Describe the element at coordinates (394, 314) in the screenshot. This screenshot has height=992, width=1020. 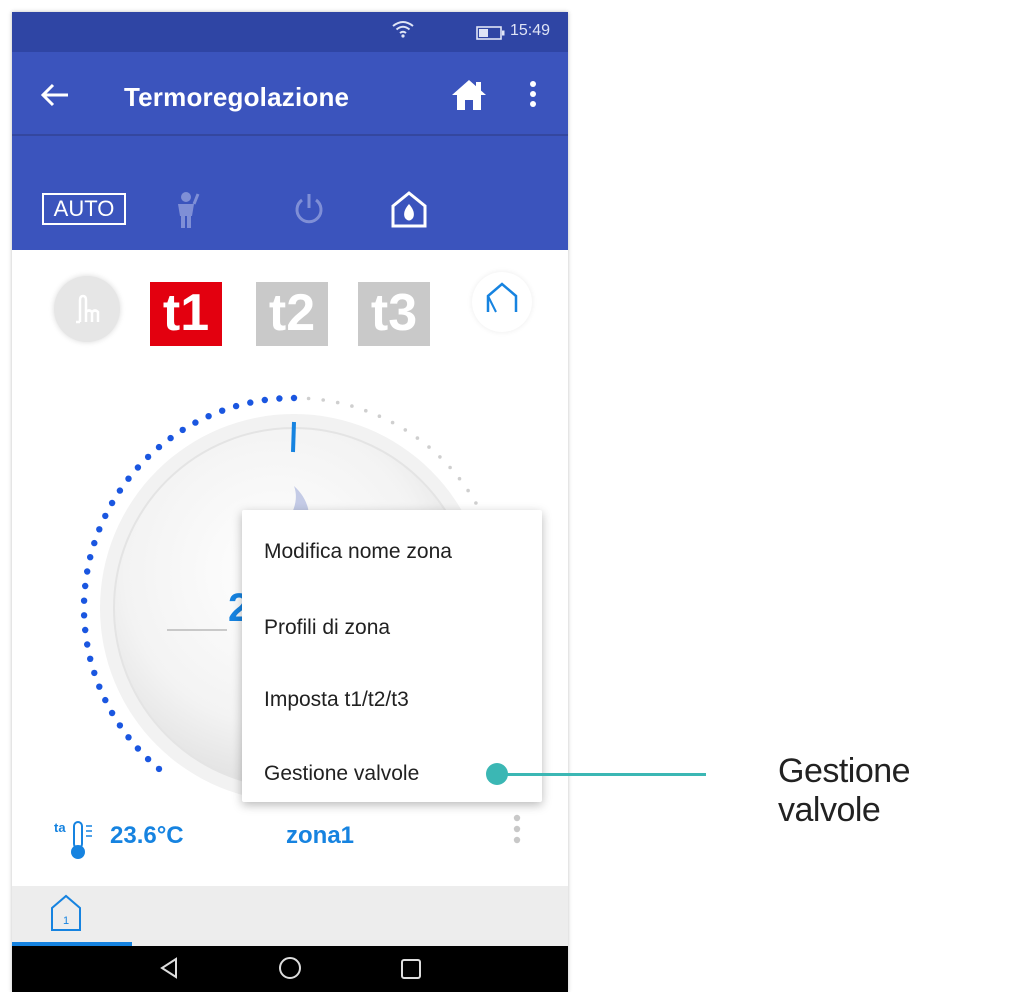
I see `t3-setpoint-button: t3` at that location.